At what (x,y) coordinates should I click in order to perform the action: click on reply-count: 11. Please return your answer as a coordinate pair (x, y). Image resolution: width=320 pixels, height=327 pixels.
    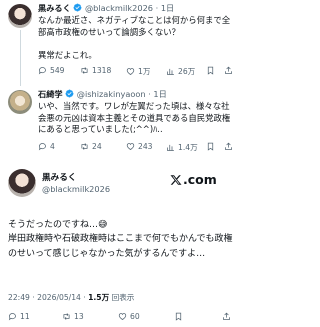
    Looking at the image, I should click on (25, 316).